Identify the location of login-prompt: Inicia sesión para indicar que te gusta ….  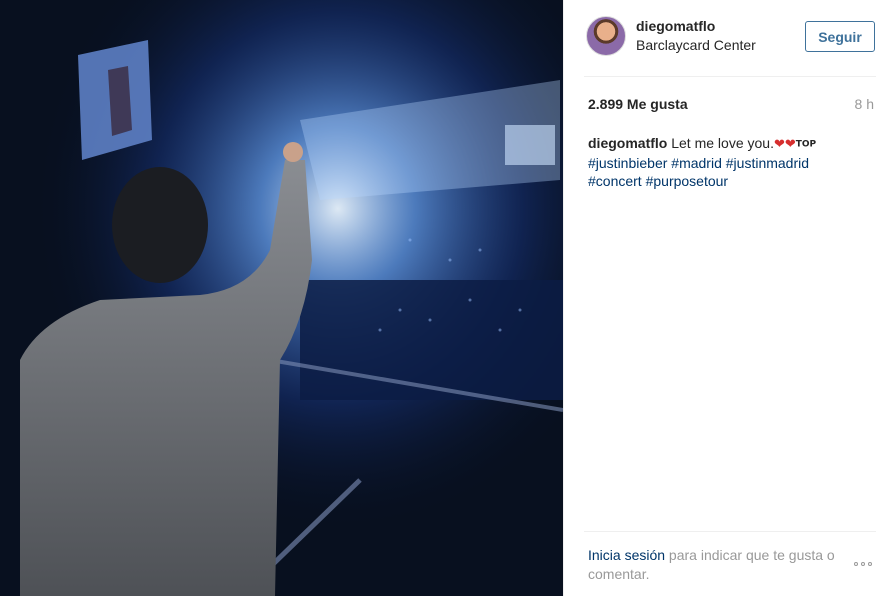
(718, 565).